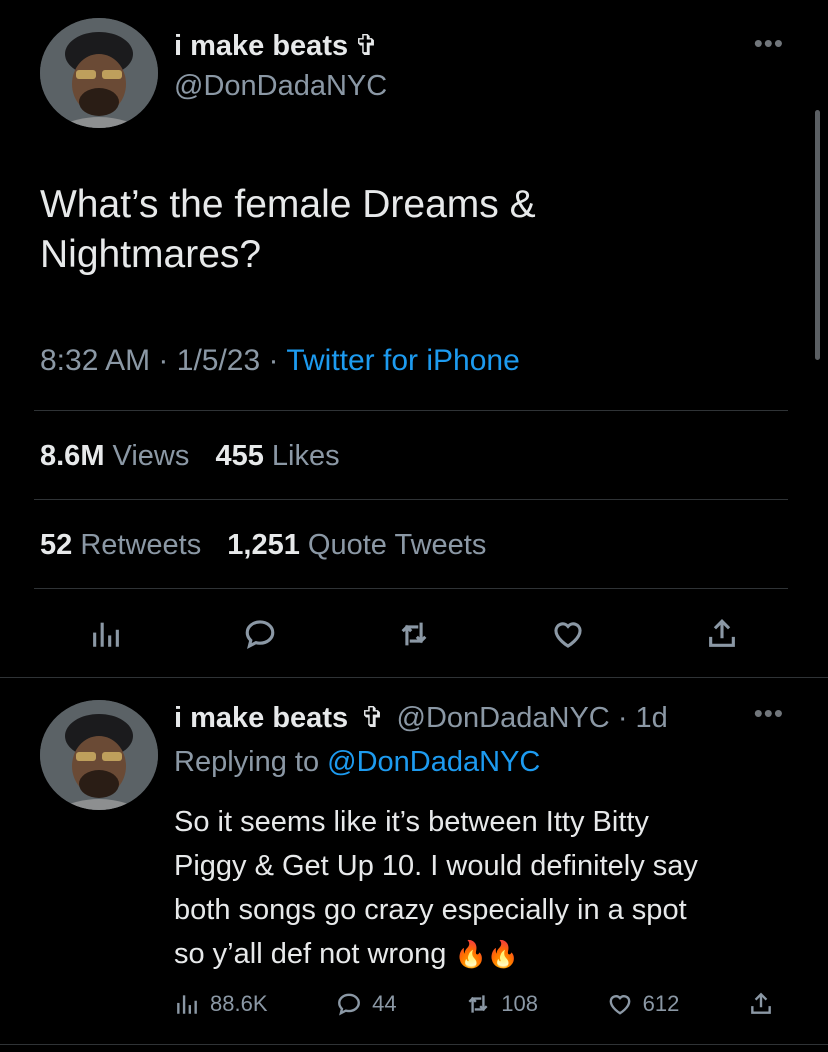 The image size is (828, 1052). Describe the element at coordinates (661, 1003) in the screenshot. I see `reply-likes-count: 612` at that location.